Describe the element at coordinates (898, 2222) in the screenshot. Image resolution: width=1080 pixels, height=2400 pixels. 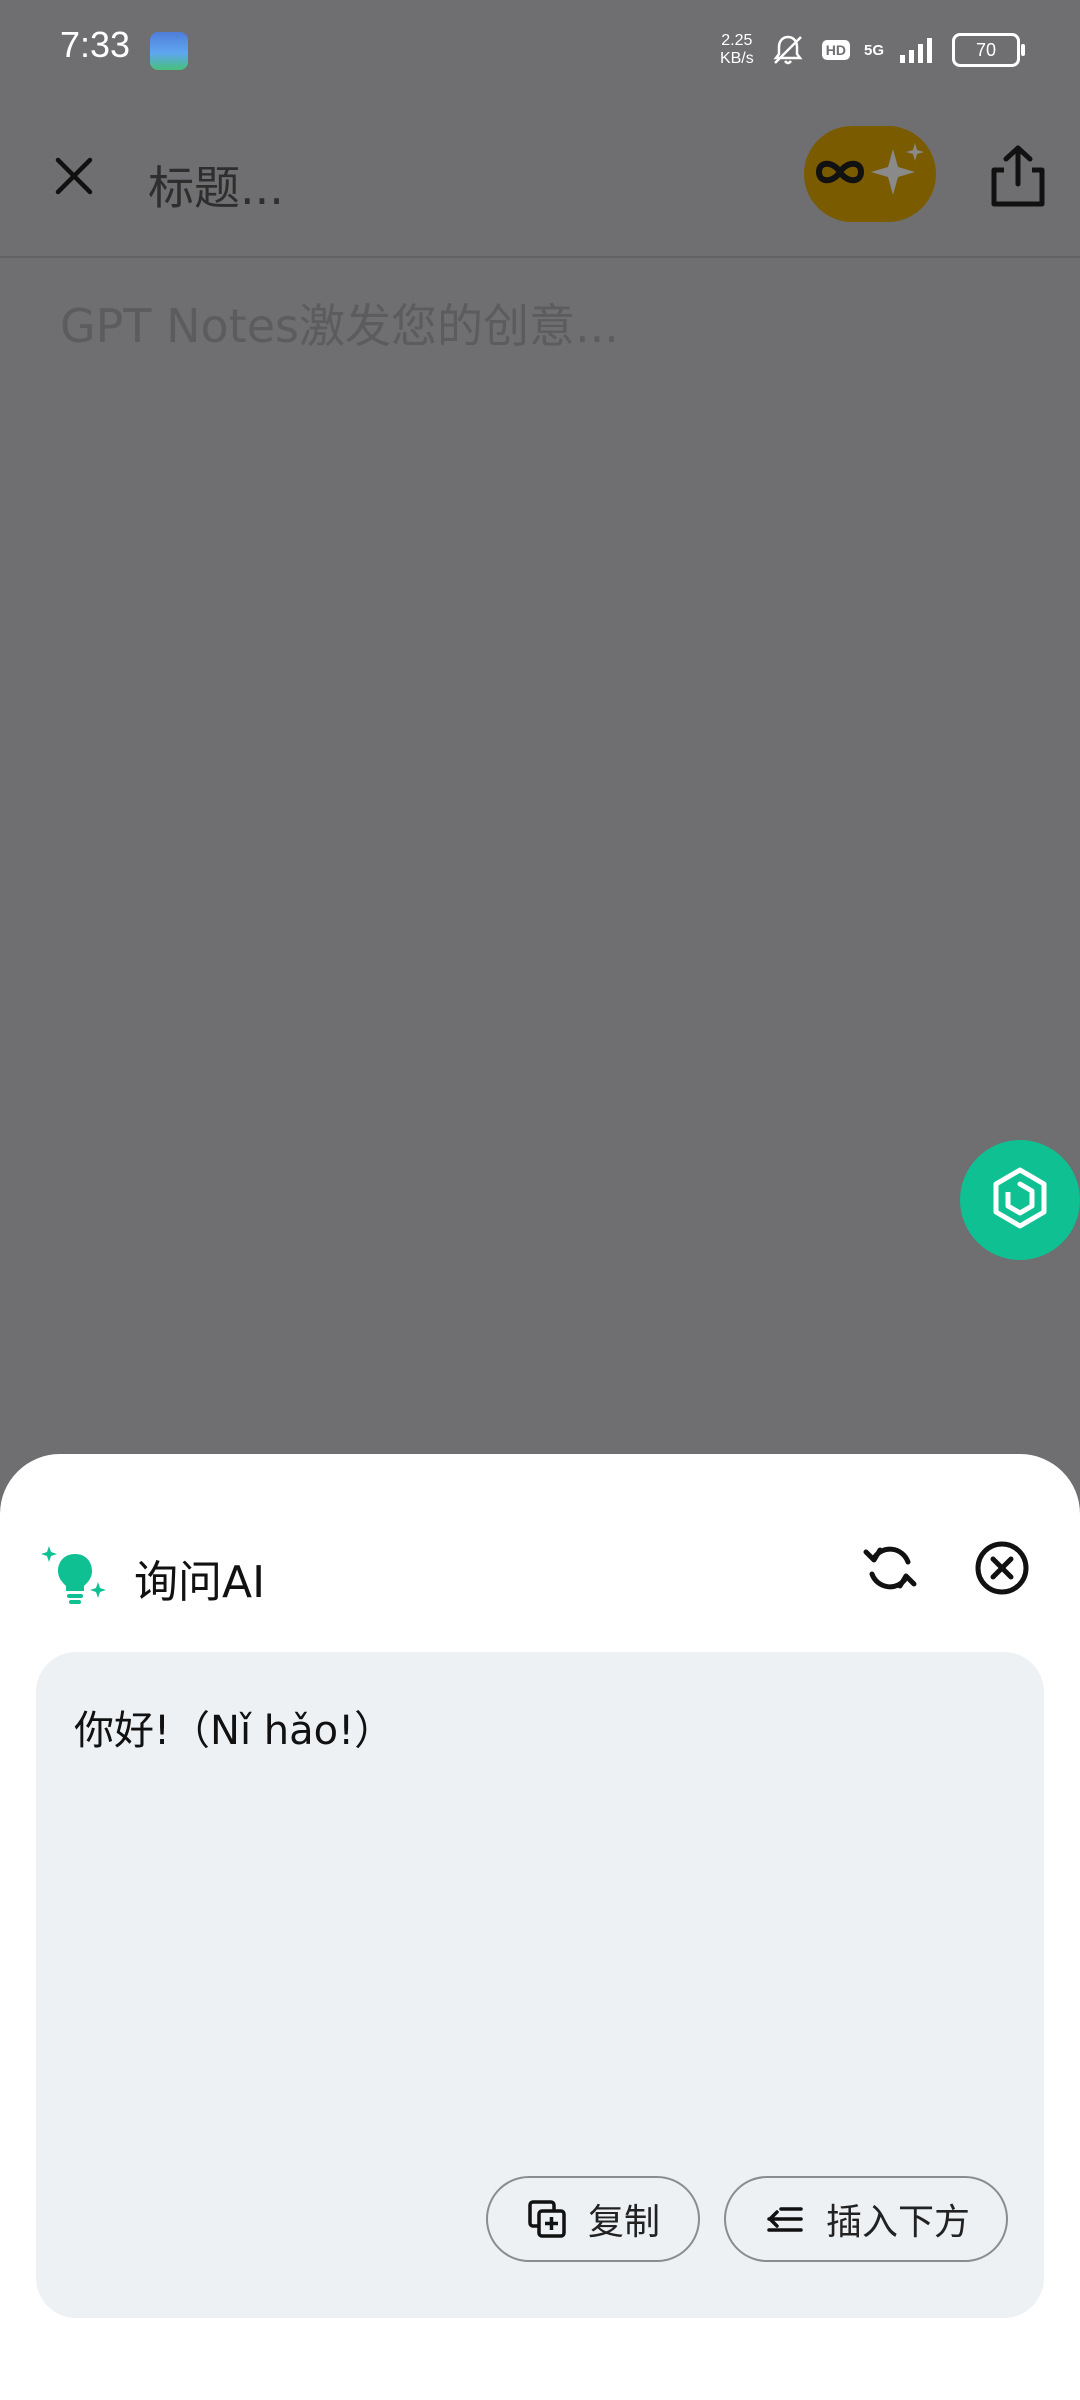
I see `insert-below-button-label: 插入下方` at that location.